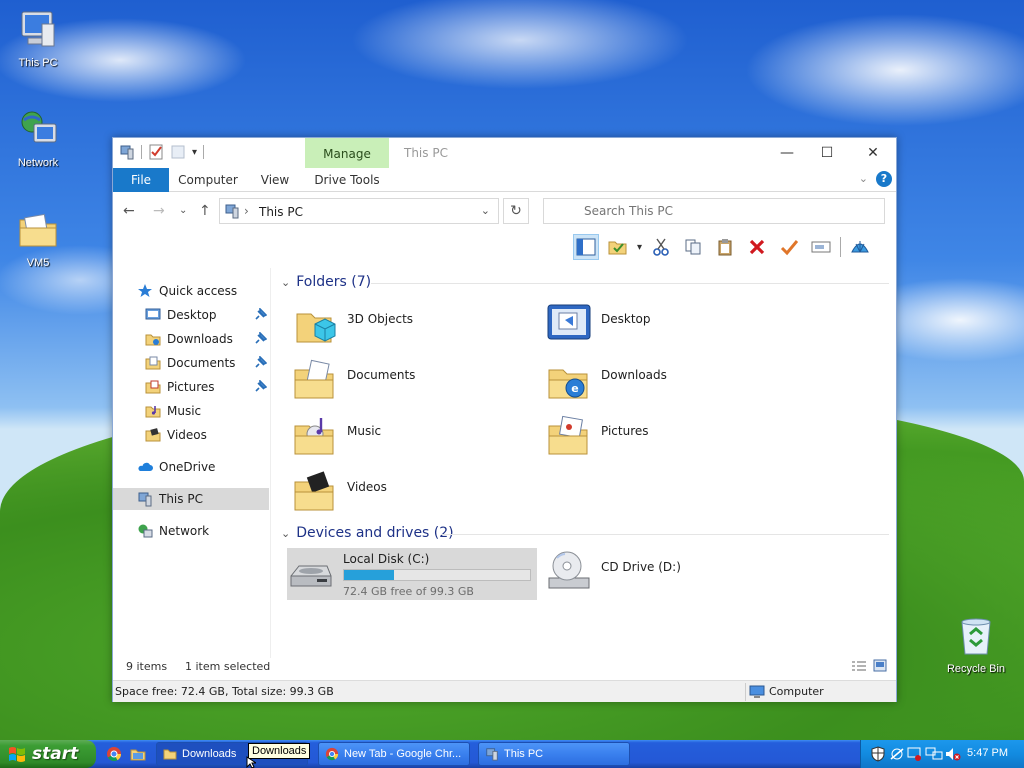 Image resolution: width=1024 pixels, height=768 pixels. I want to click on star-icon, so click(145, 290).